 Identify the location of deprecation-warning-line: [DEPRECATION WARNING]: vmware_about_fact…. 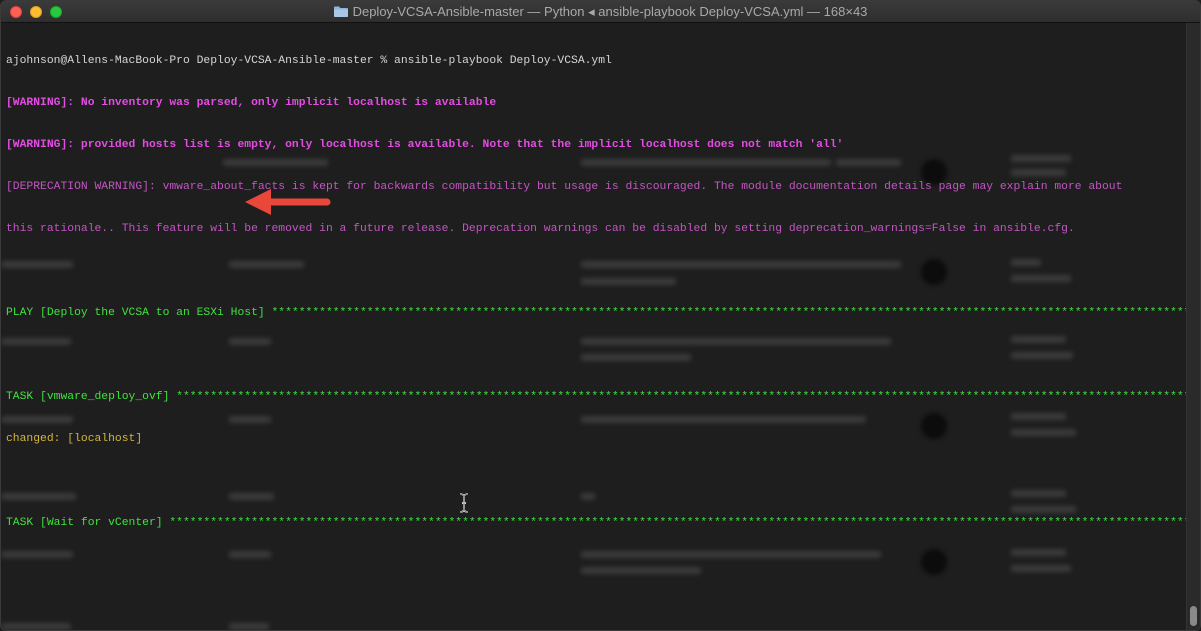
(564, 187).